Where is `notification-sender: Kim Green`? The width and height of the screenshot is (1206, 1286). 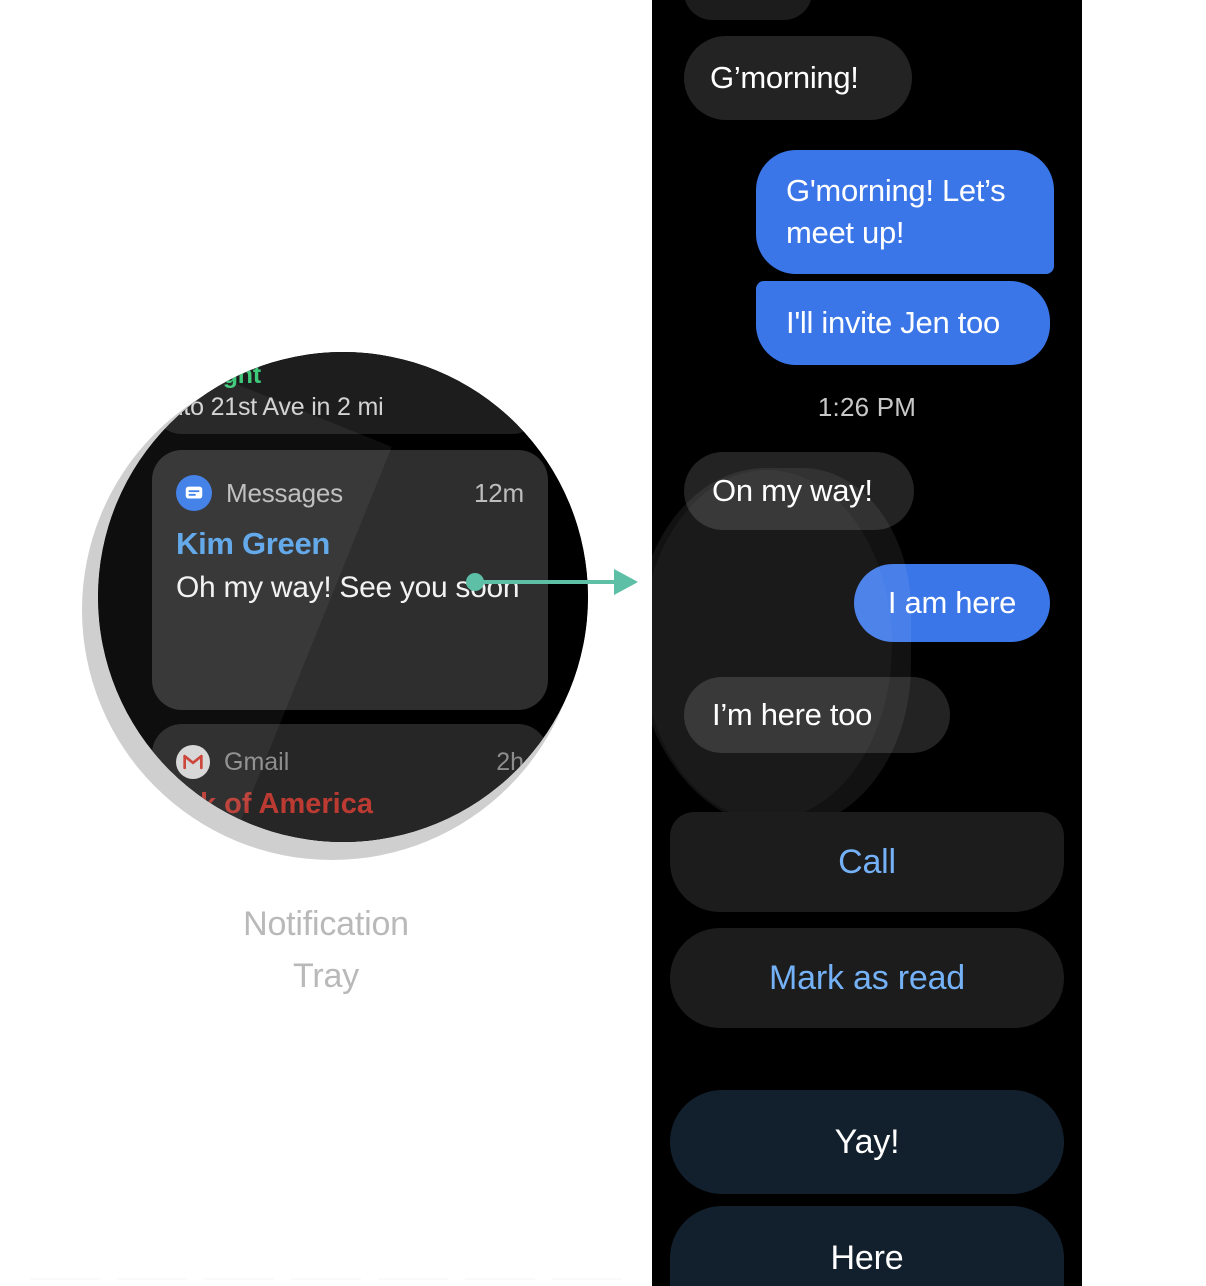 notification-sender: Kim Green is located at coordinates (253, 543).